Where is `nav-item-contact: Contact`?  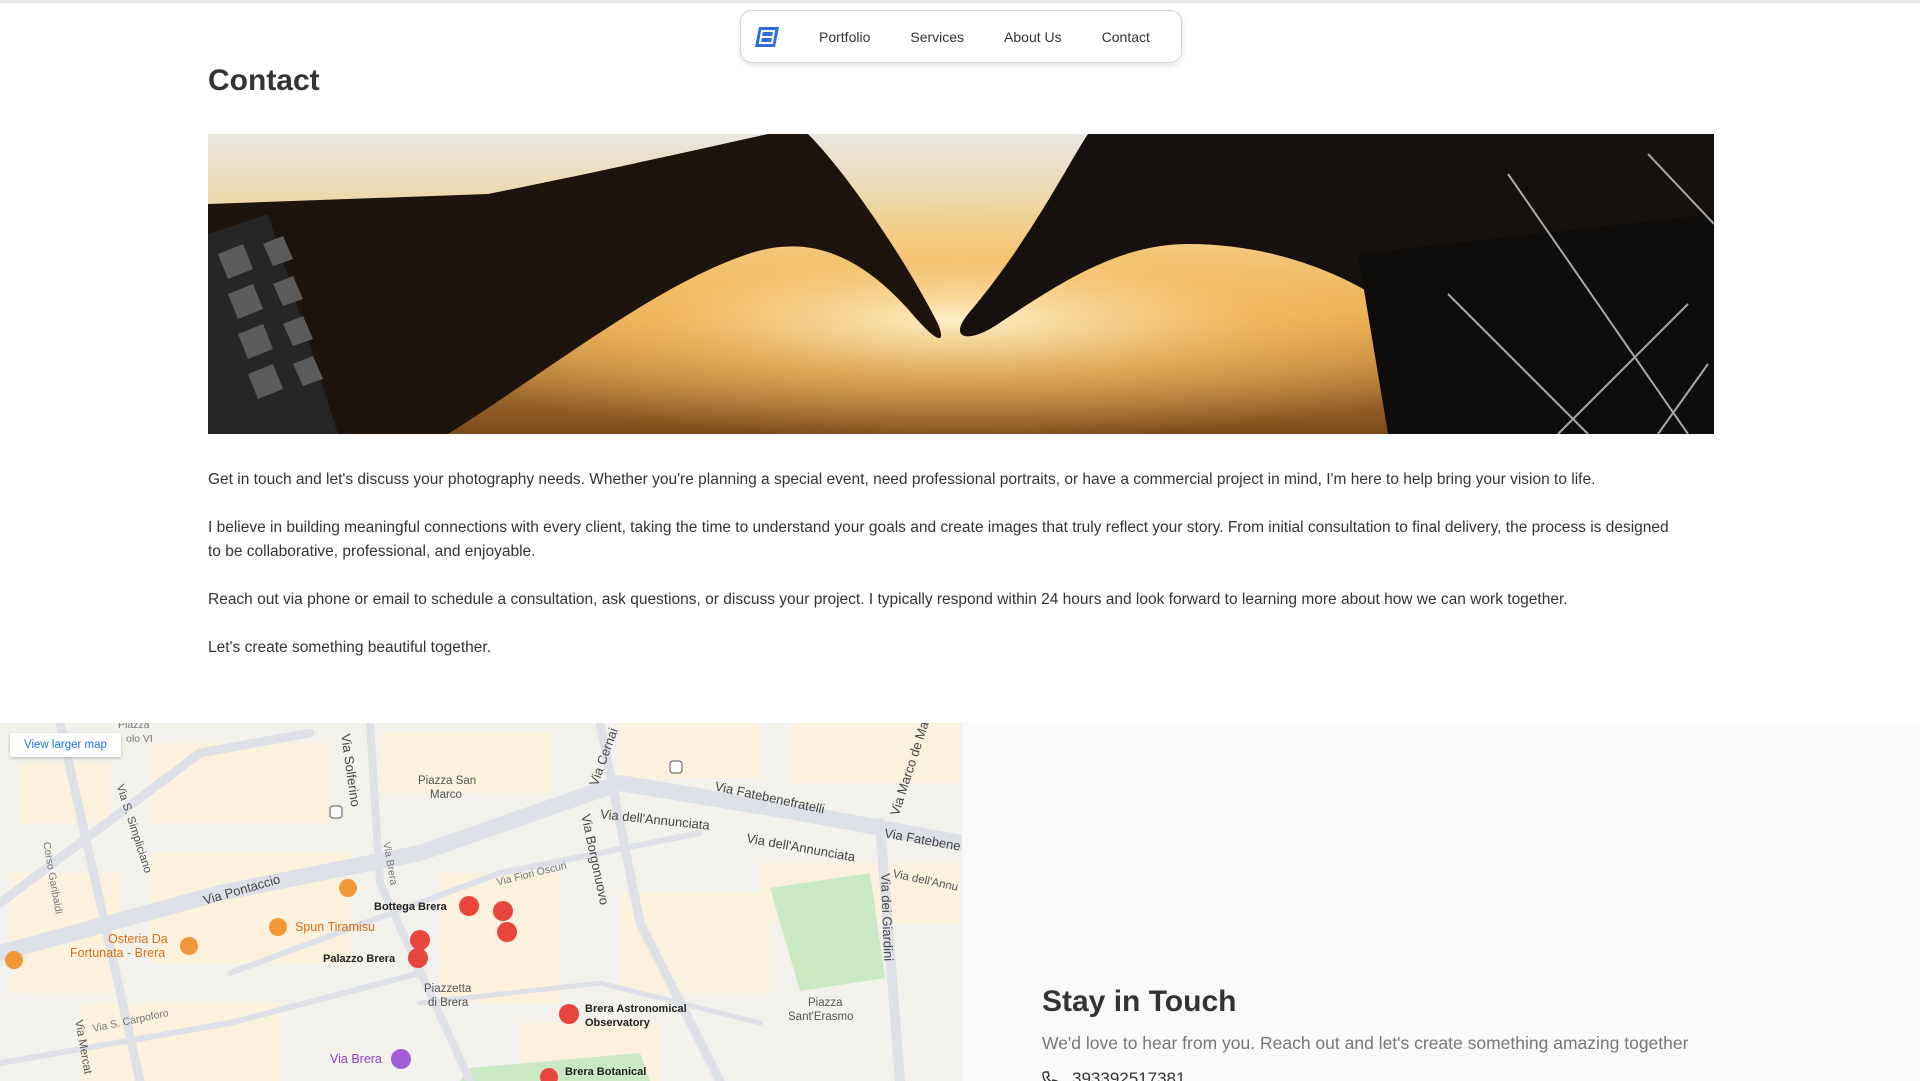 nav-item-contact: Contact is located at coordinates (1126, 37).